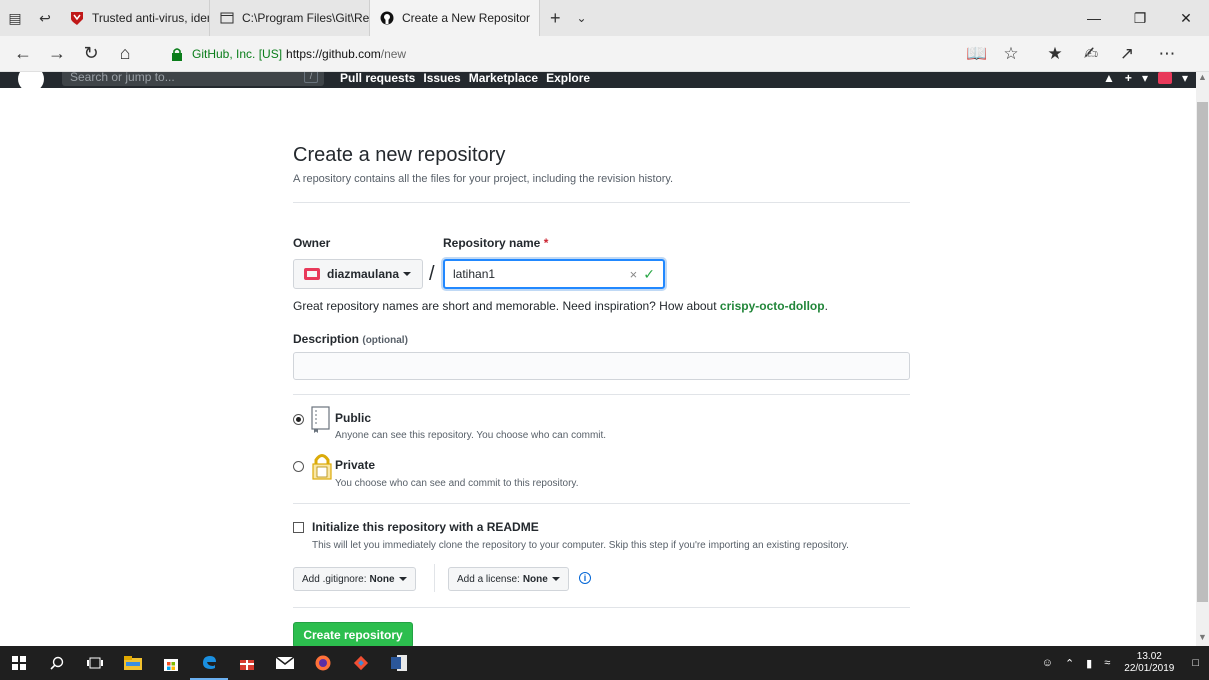  What do you see at coordinates (1127, 54) in the screenshot?
I see `share-icon: ↗` at bounding box center [1127, 54].